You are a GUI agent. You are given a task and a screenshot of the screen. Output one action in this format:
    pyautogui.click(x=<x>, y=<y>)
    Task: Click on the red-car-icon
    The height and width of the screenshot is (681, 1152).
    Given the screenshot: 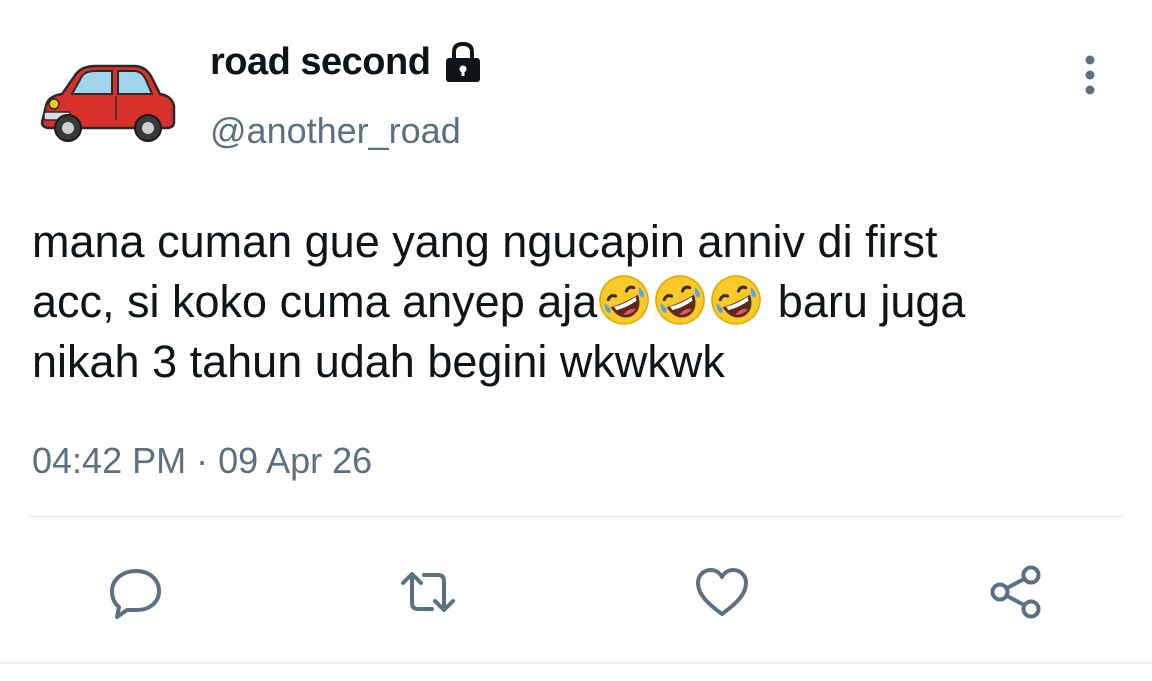 What is the action you would take?
    pyautogui.click(x=108, y=103)
    